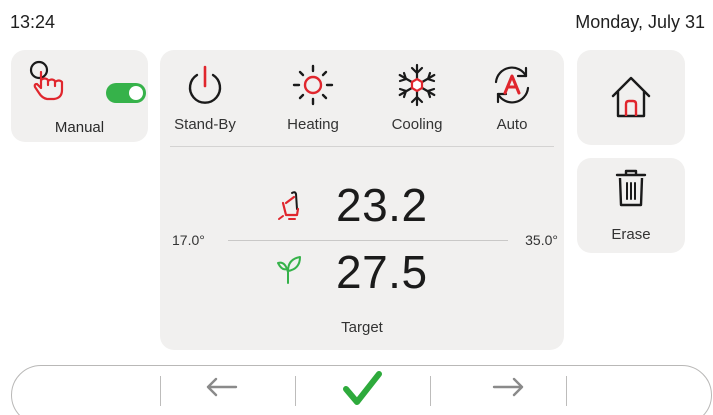 This screenshot has height=415, width=713. I want to click on mode-standby-label: Stand-By, so click(205, 124).